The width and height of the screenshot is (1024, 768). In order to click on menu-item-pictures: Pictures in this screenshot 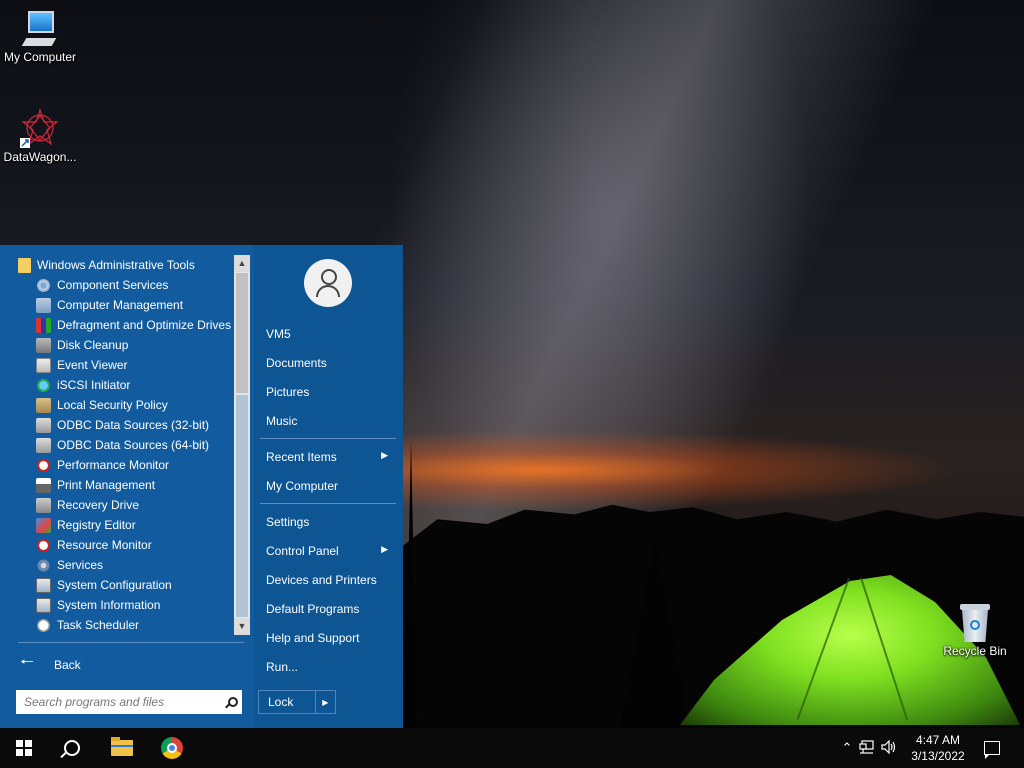, I will do `click(331, 392)`.